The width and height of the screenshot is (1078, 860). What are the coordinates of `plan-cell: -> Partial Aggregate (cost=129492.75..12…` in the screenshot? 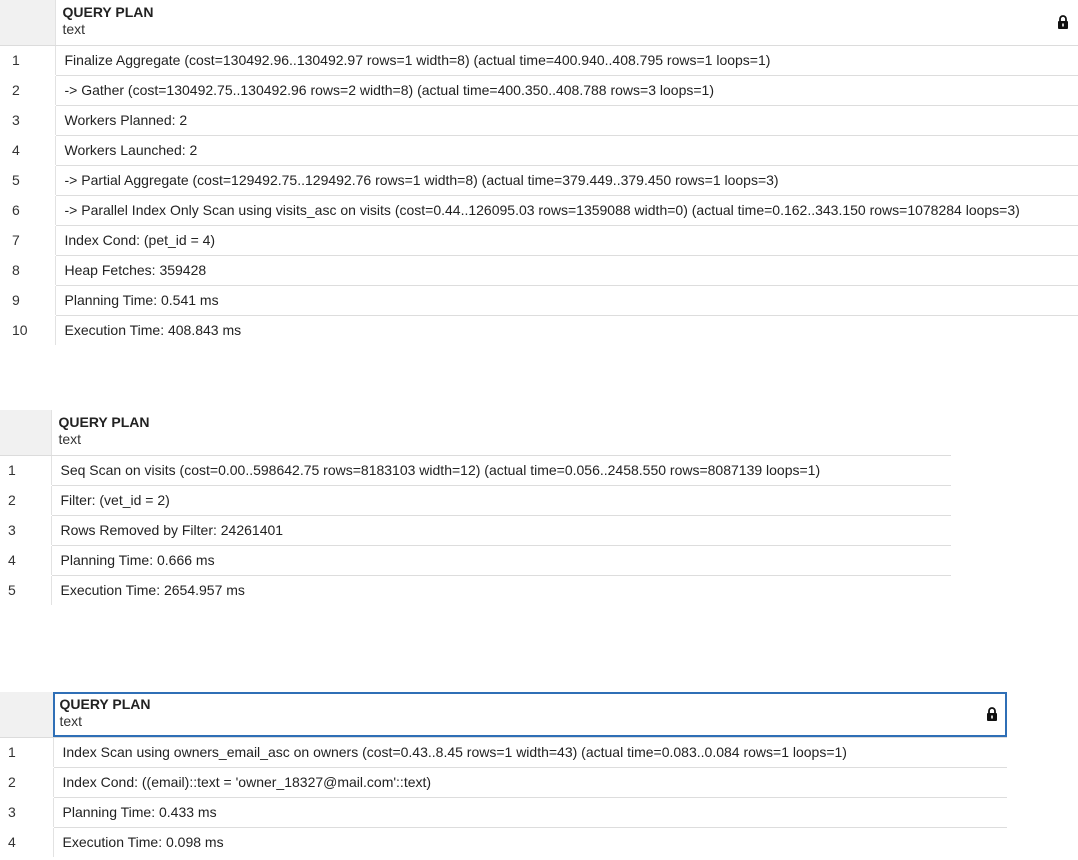 It's located at (566, 180).